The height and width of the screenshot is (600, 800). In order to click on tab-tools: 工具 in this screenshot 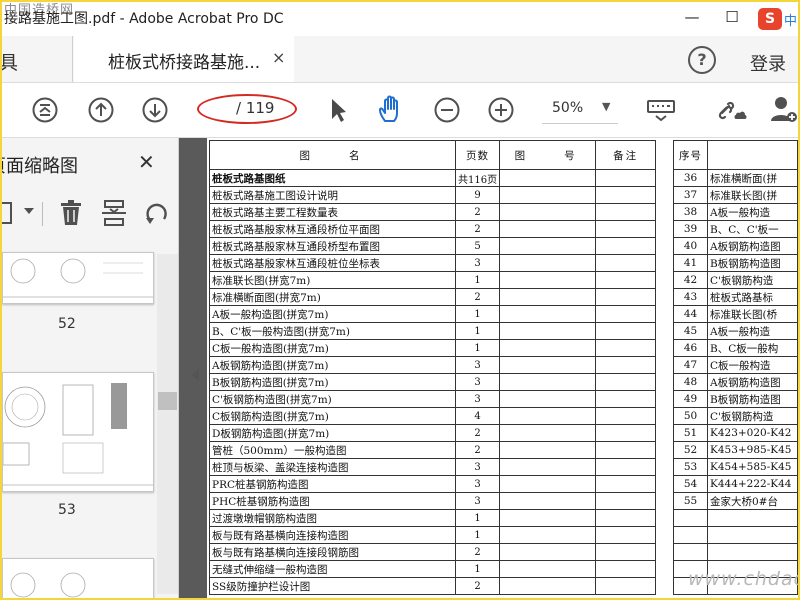, I will do `click(10, 61)`.